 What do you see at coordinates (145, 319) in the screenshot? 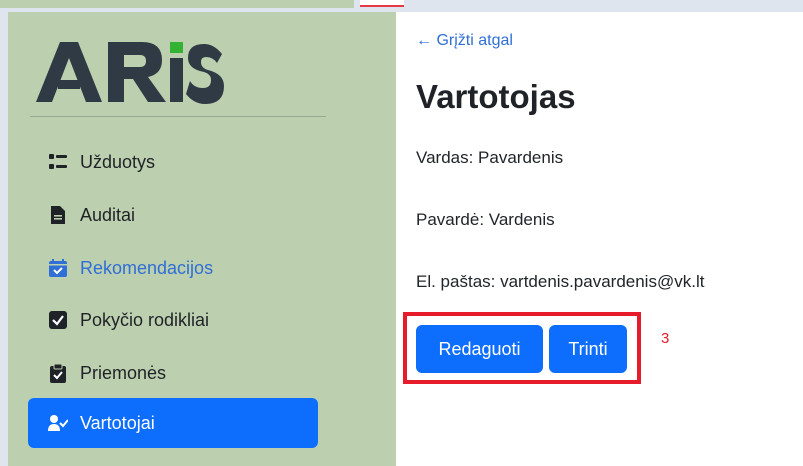
I see `sidebar-item-label: Pokyčio rodikliai` at bounding box center [145, 319].